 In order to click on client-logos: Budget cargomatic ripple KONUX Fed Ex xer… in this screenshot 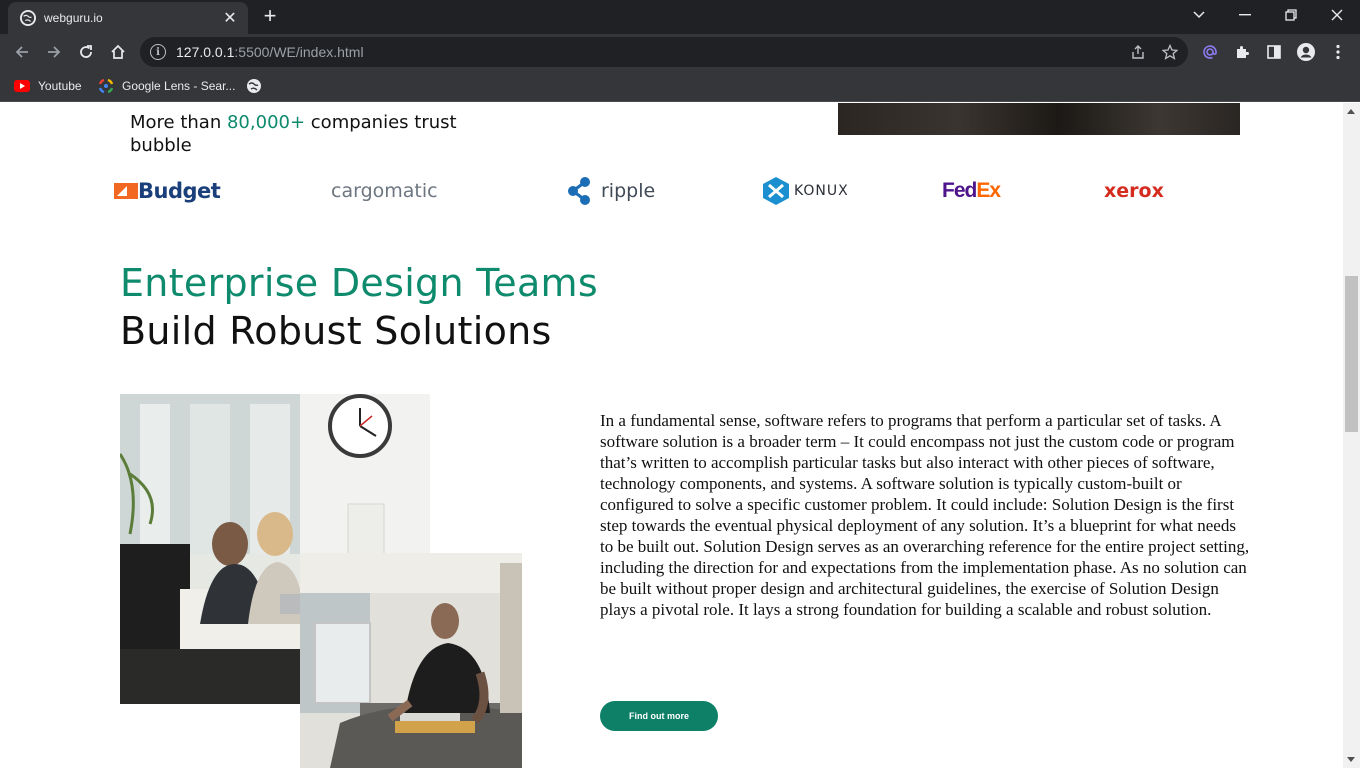, I will do `click(671, 191)`.